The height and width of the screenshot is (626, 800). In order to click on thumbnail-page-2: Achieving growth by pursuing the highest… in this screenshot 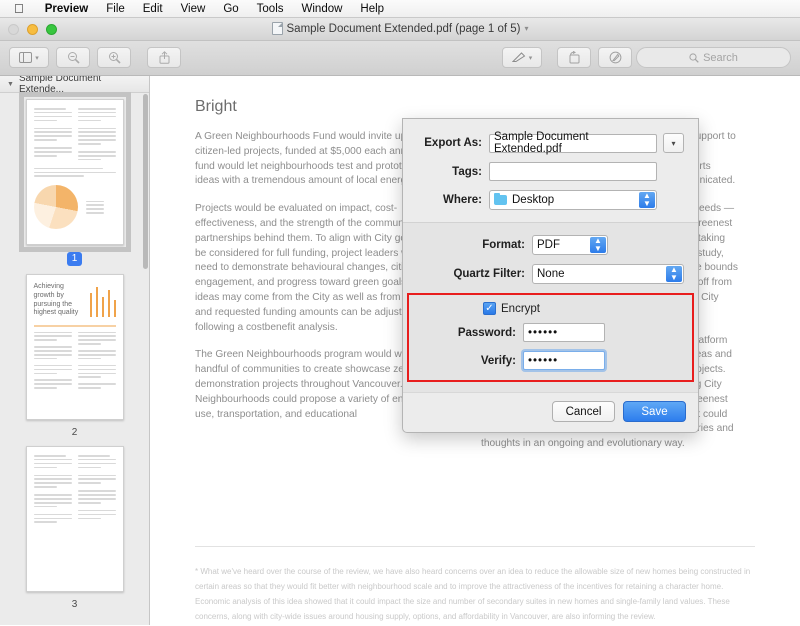, I will do `click(74, 347)`.